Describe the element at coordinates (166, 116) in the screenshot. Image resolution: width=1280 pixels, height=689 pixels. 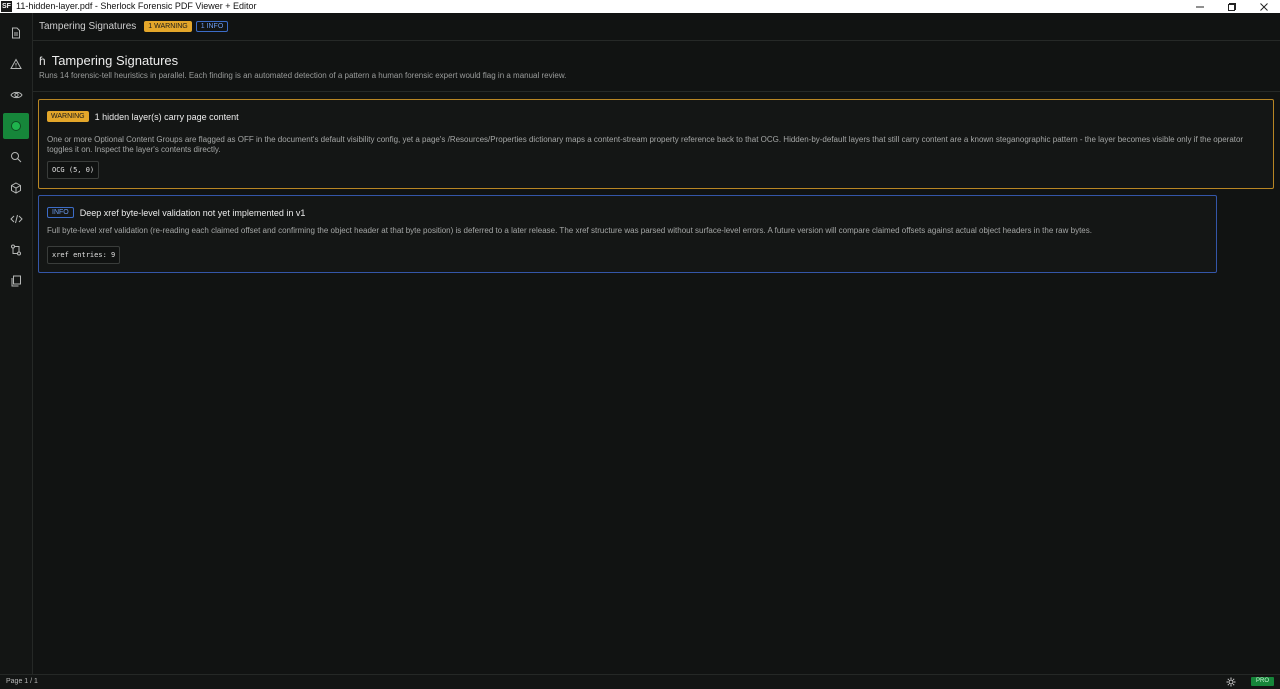
I see `finding-title: 1 hidden layer(s) carry page content` at that location.